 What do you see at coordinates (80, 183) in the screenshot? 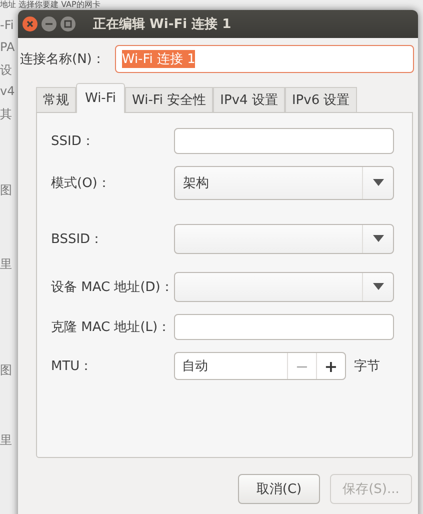
I see `field-label: 模式(O)：` at bounding box center [80, 183].